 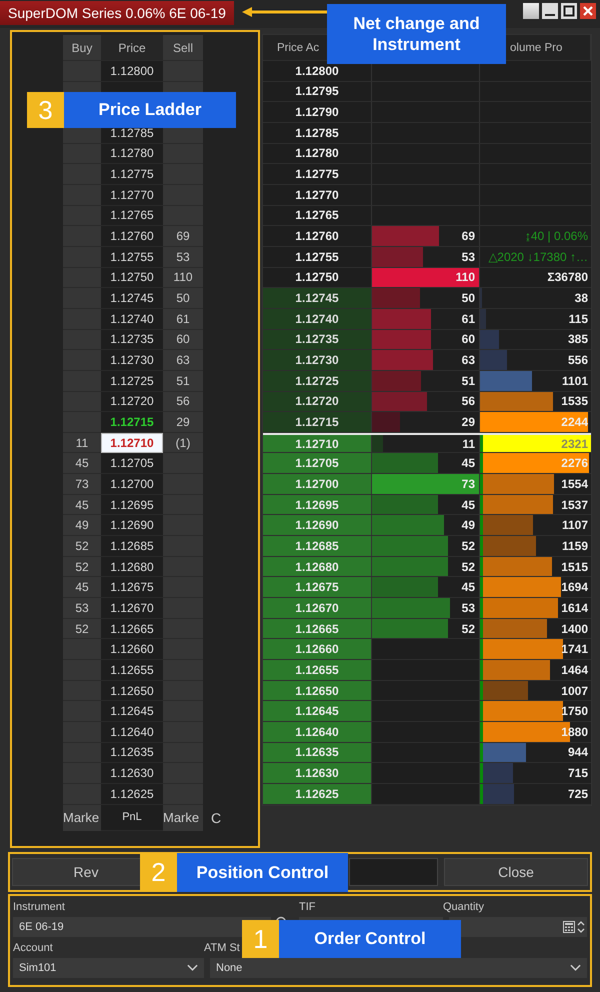 I want to click on atm-strategy-dropdown: None, so click(x=398, y=968).